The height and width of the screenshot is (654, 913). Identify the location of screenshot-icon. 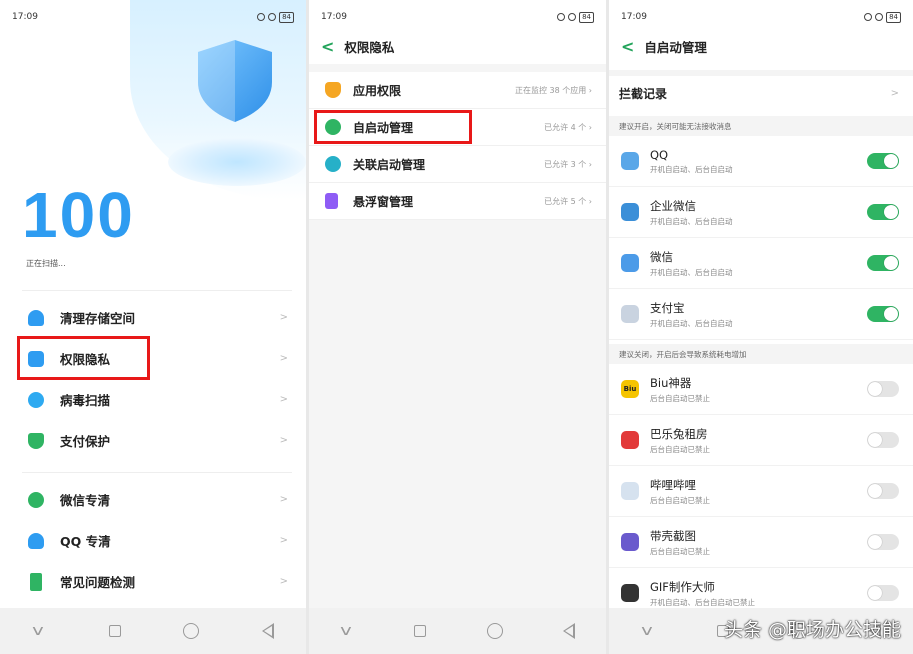
(630, 542).